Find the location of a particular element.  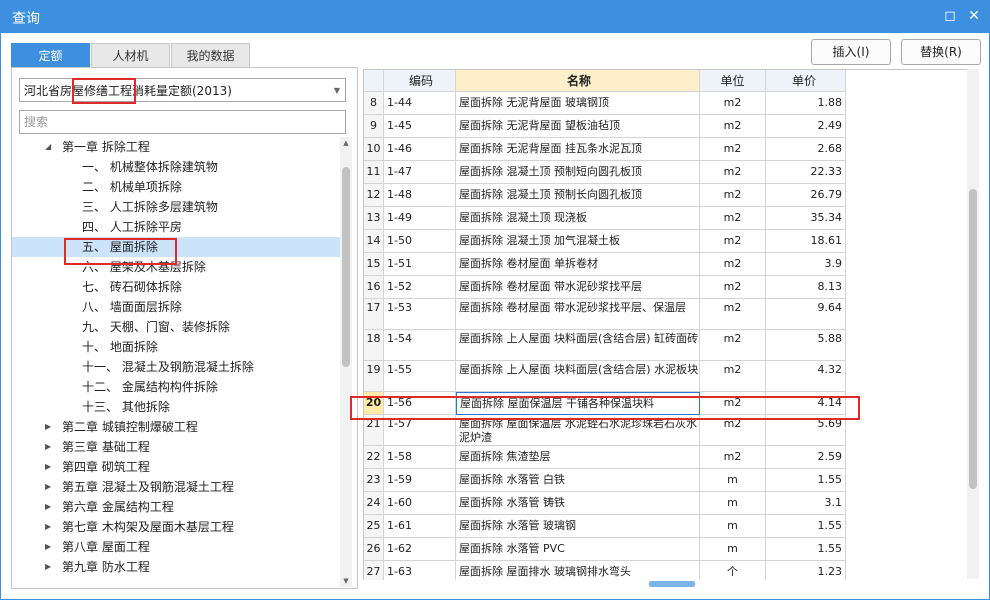

tree-item: 七、 砖石砌体拆除 is located at coordinates (176, 287).